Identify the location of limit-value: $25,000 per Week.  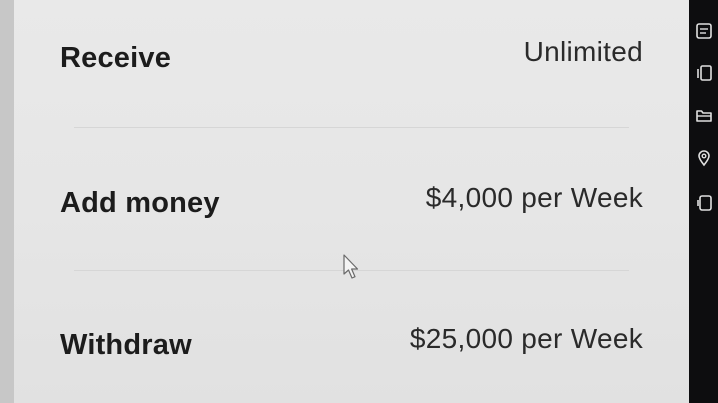
(526, 338).